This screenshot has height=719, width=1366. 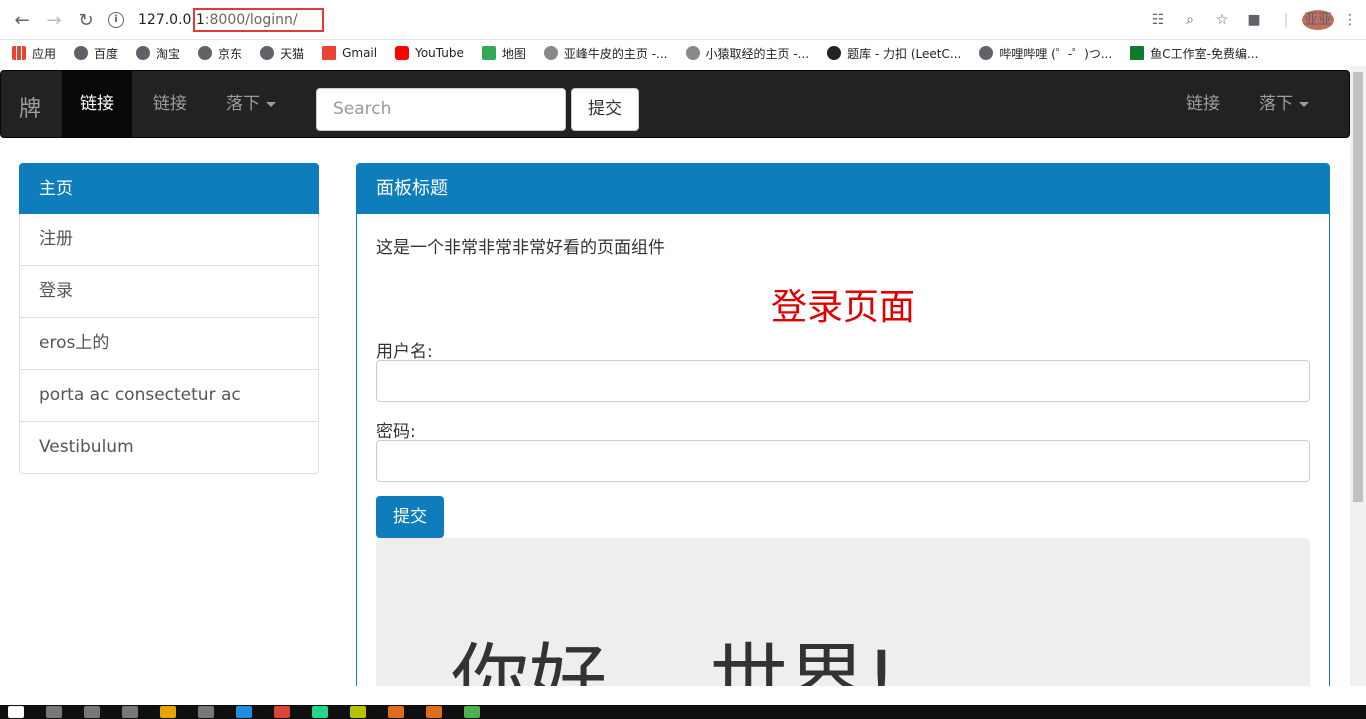 What do you see at coordinates (169, 396) in the screenshot?
I see `sidebar-item-porta: porta ac consectetur ac` at bounding box center [169, 396].